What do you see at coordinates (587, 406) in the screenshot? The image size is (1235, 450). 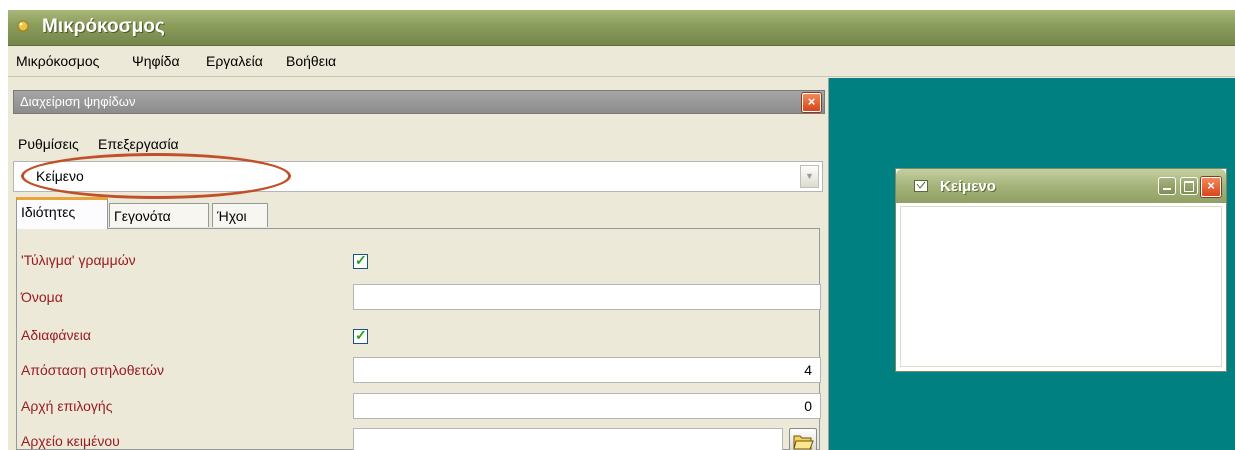 I see `selection-start-field: 0` at bounding box center [587, 406].